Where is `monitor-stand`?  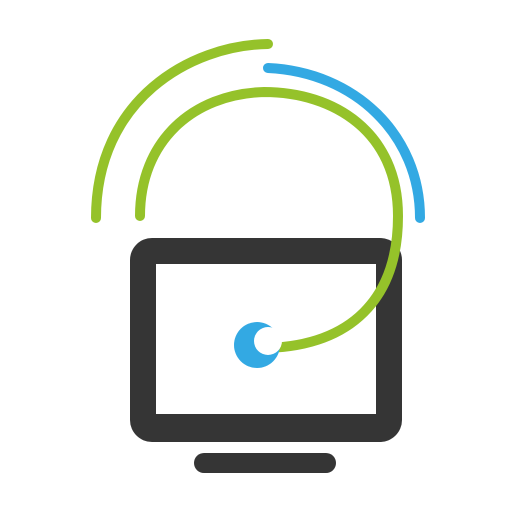
monitor-stand is located at coordinates (265, 463).